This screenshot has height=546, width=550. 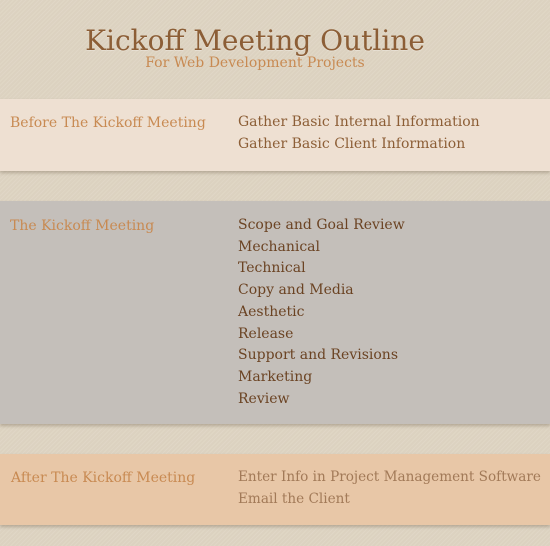 What do you see at coordinates (255, 40) in the screenshot?
I see `page-title: Kickoff Meeting Outline` at bounding box center [255, 40].